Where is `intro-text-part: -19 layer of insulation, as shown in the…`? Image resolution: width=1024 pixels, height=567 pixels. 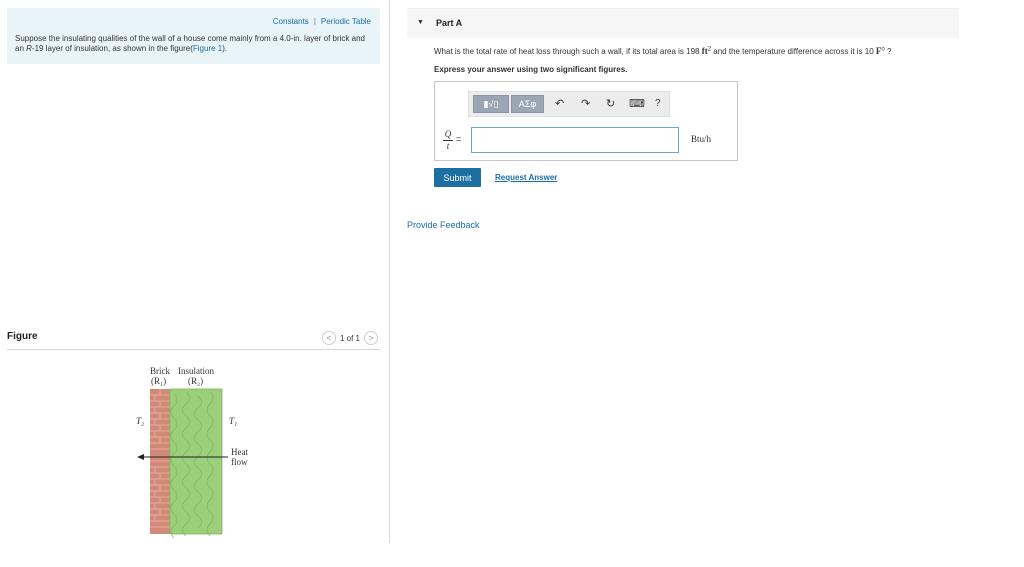
intro-text-part: -19 layer of insulation, as shown in the… is located at coordinates (112, 48).